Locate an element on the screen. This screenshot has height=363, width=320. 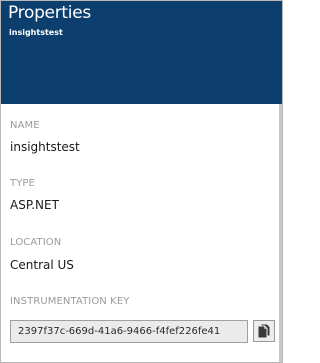
page-title: Properties is located at coordinates (49, 13).